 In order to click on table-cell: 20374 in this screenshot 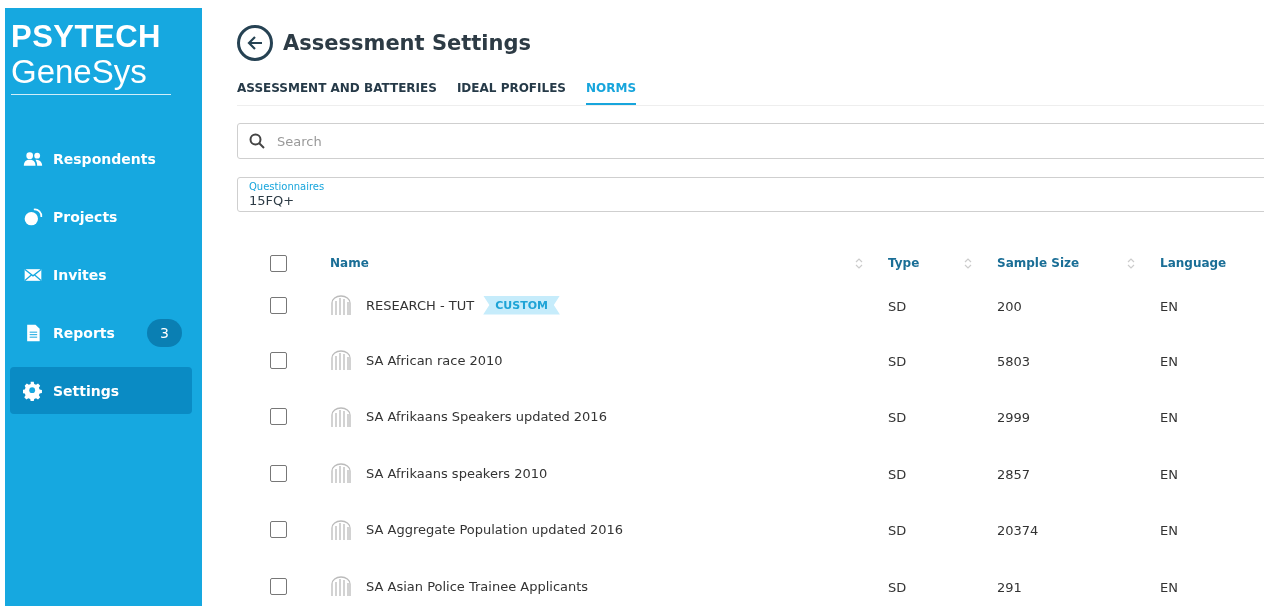, I will do `click(1018, 531)`.